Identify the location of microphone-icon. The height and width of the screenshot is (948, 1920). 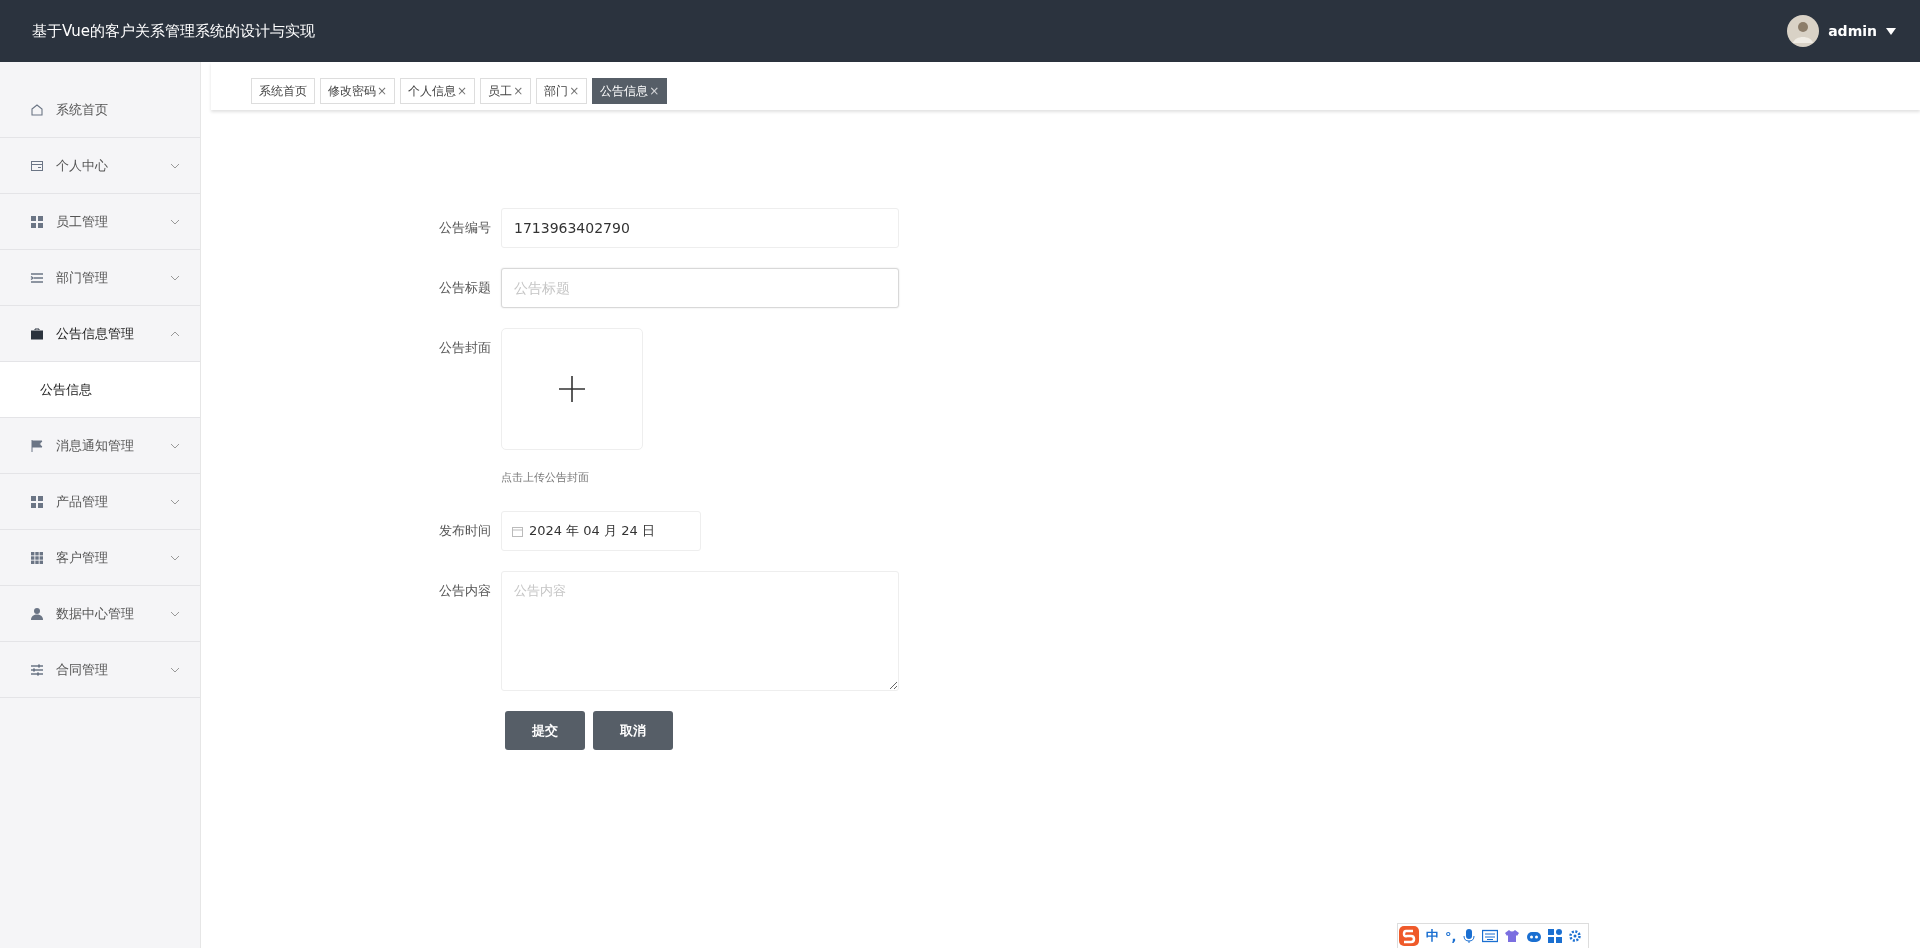
(1469, 936).